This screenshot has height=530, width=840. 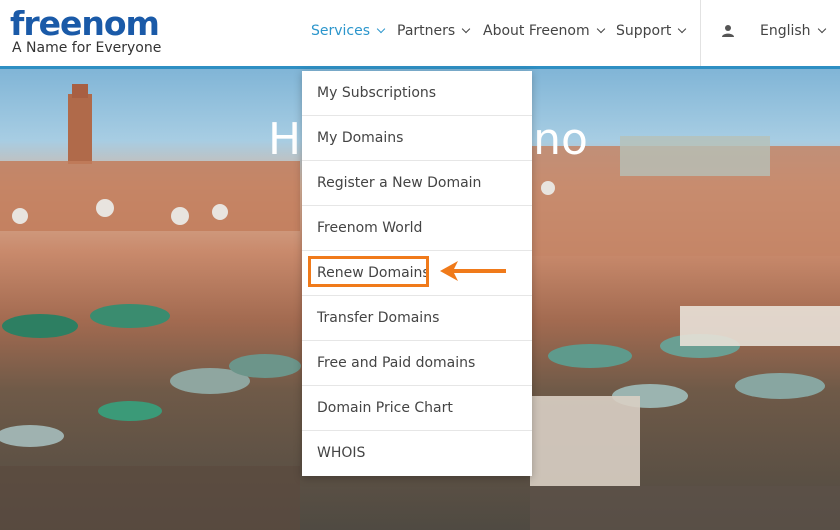 I want to click on menu-item-transfer-domains: Transfer Domains, so click(x=417, y=318).